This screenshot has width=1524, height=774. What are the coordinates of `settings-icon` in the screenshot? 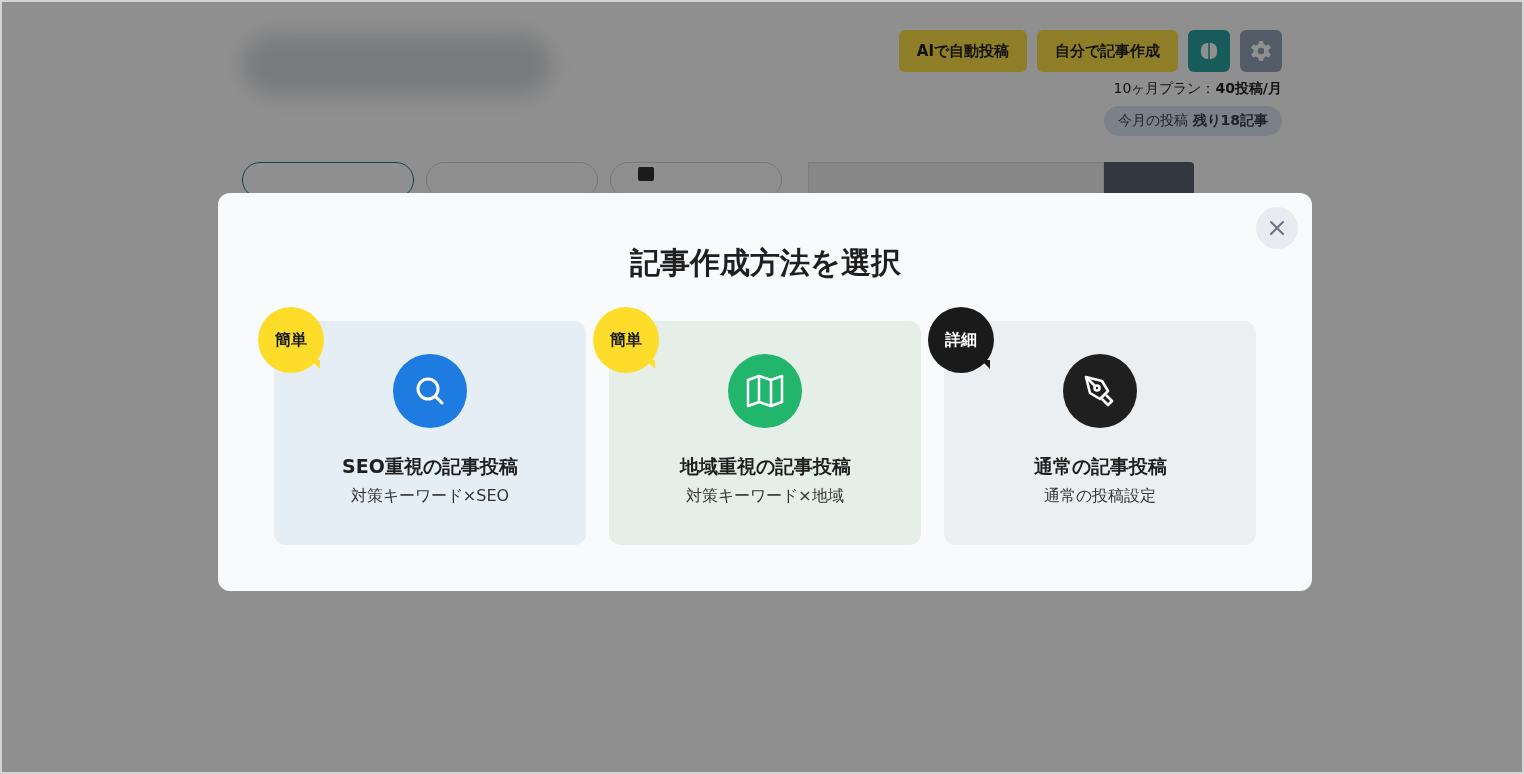 It's located at (1261, 51).